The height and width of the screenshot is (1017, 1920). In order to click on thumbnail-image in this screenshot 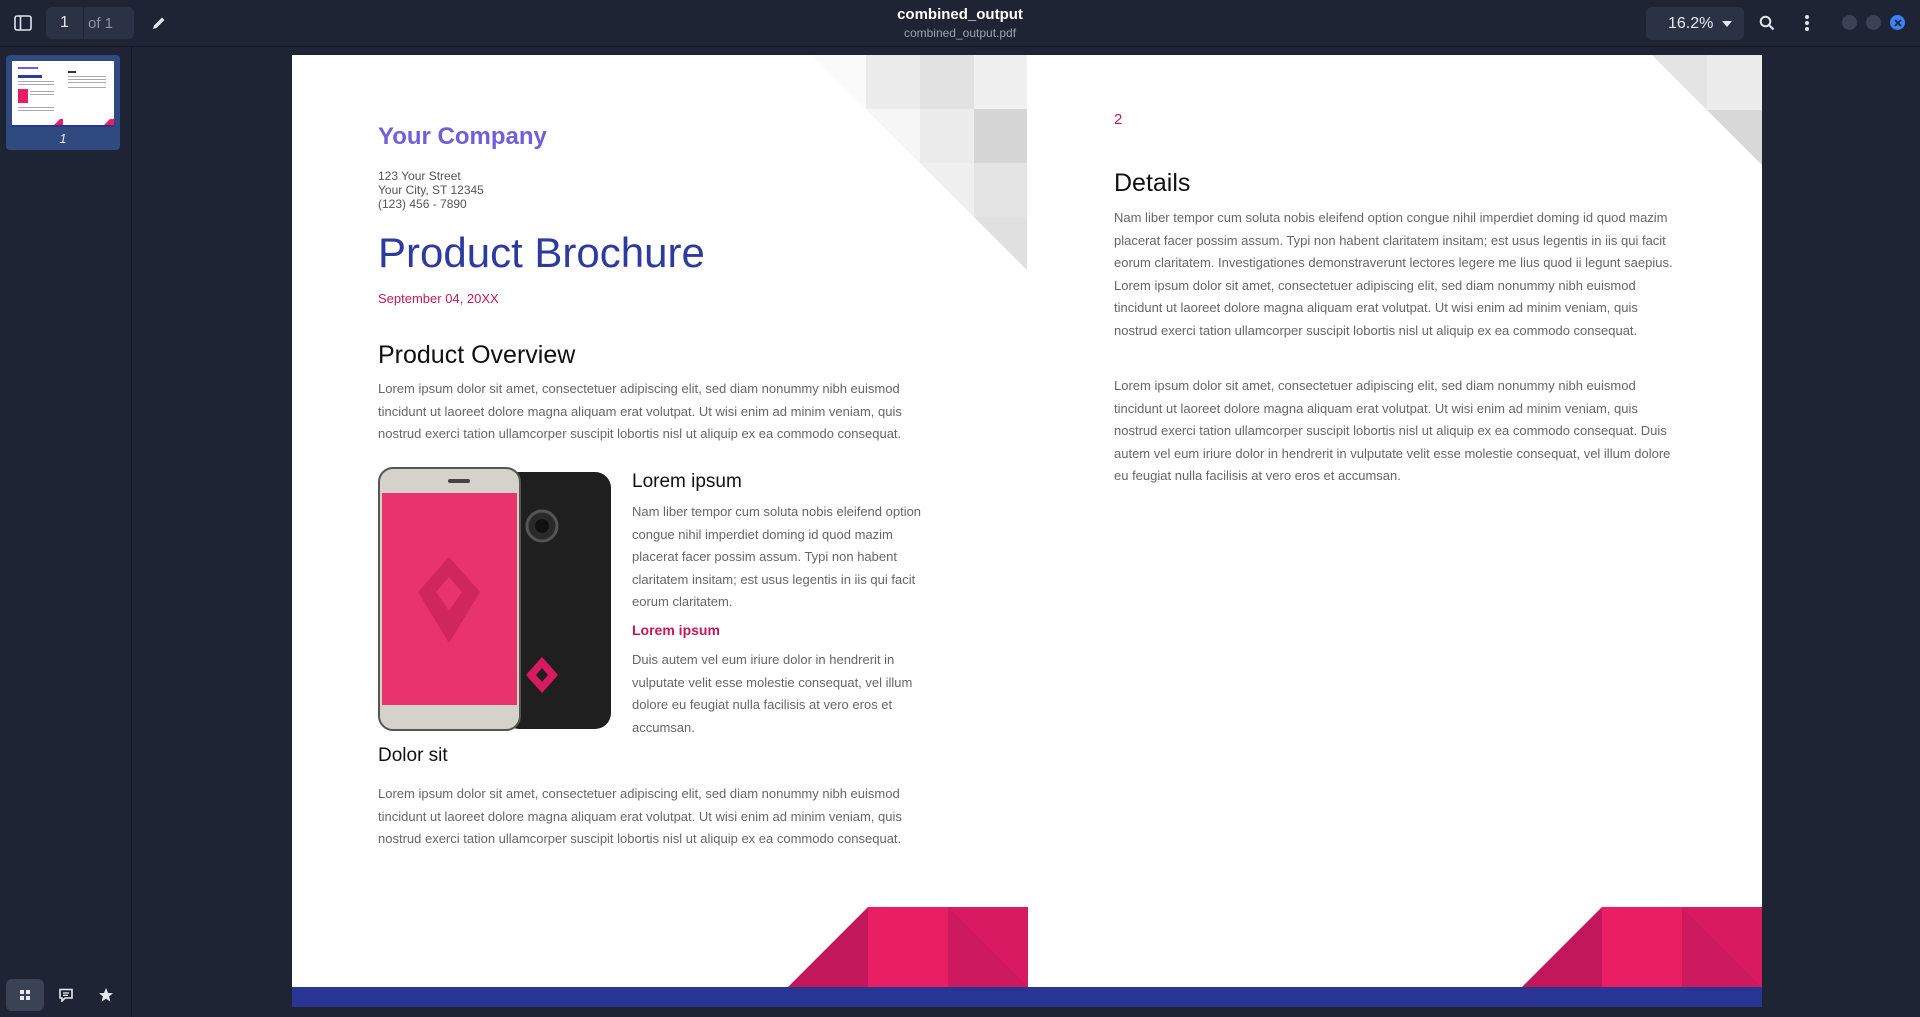, I will do `click(63, 97)`.